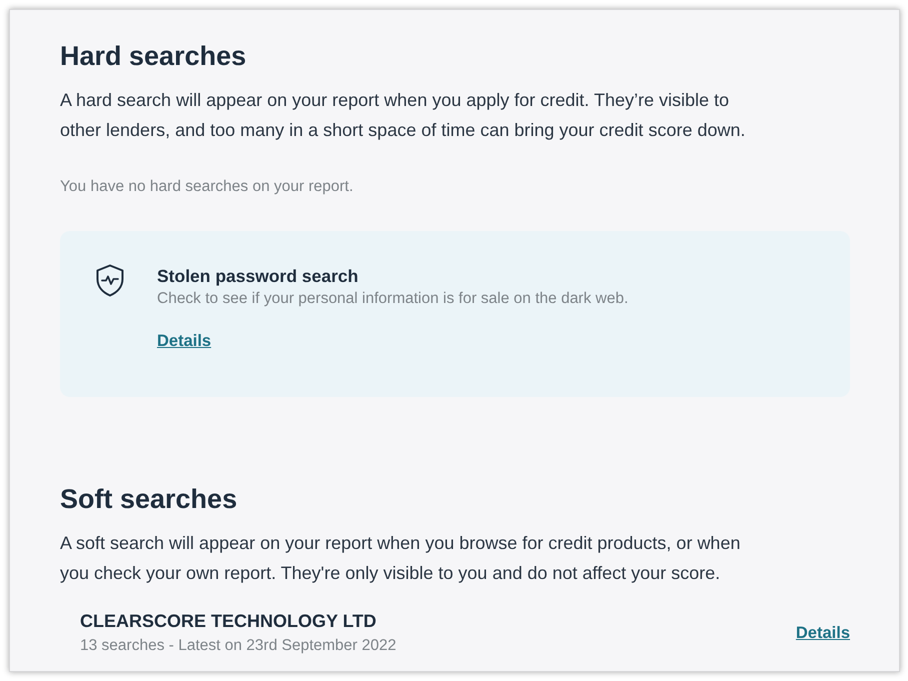 The height and width of the screenshot is (681, 908). What do you see at coordinates (238, 646) in the screenshot?
I see `search-summary: 13 searches - Latest on 23rd September 2022` at bounding box center [238, 646].